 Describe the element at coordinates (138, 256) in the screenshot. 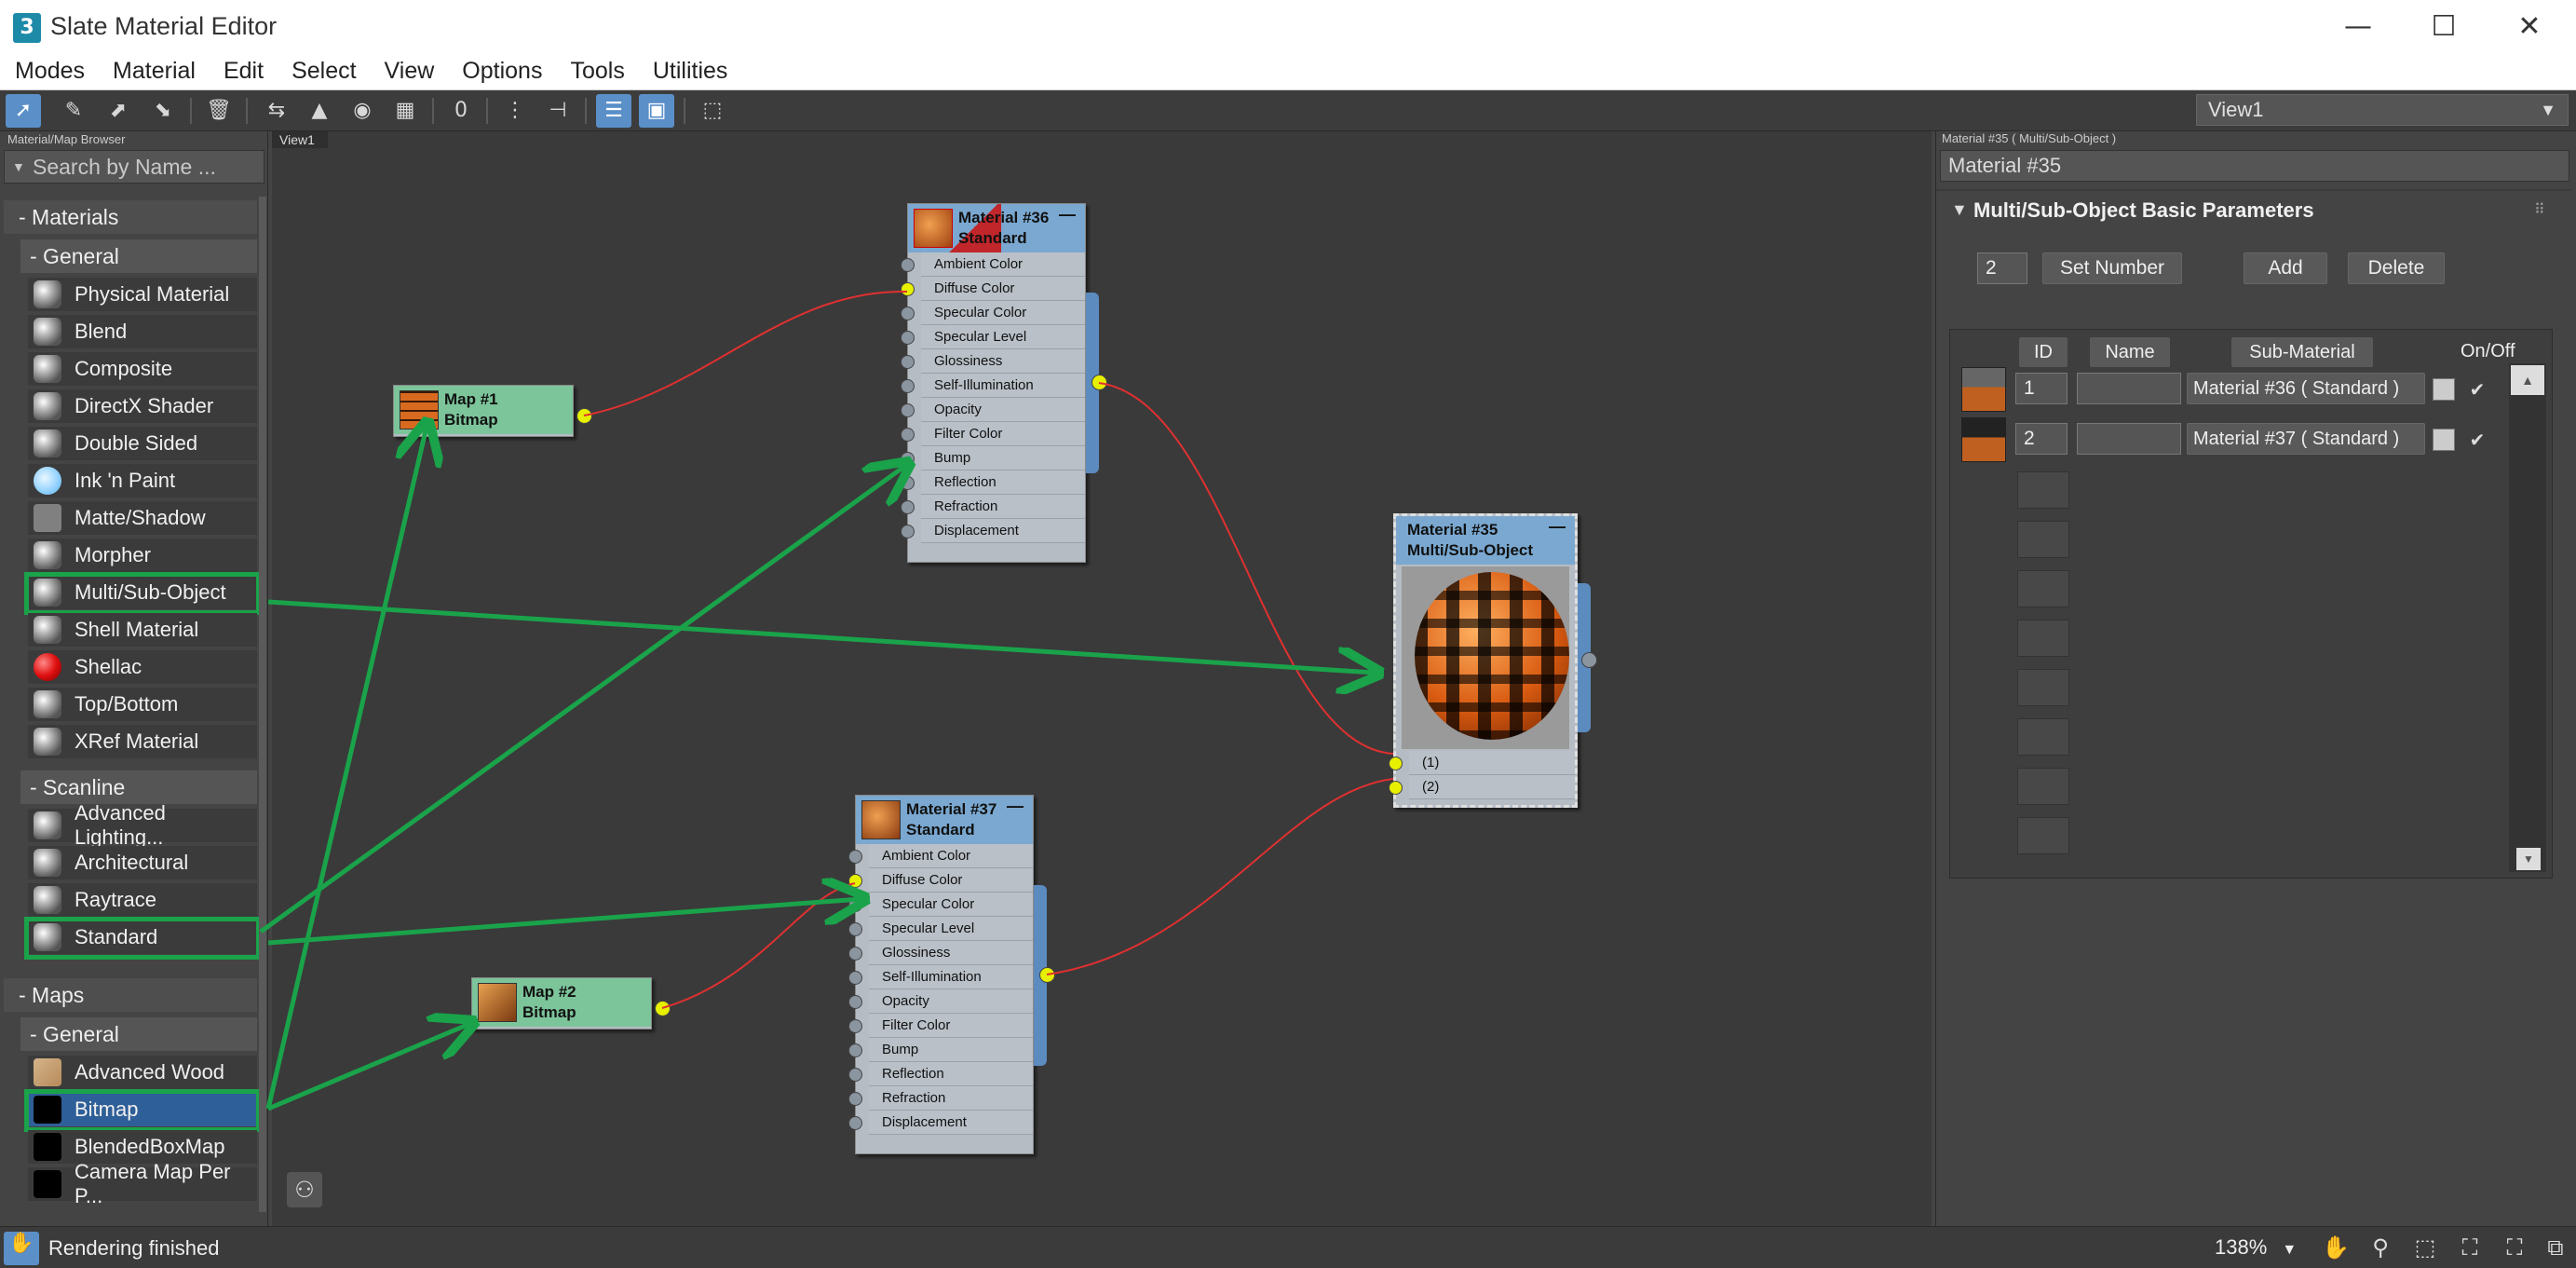

I see `subcategory-general: - General` at that location.